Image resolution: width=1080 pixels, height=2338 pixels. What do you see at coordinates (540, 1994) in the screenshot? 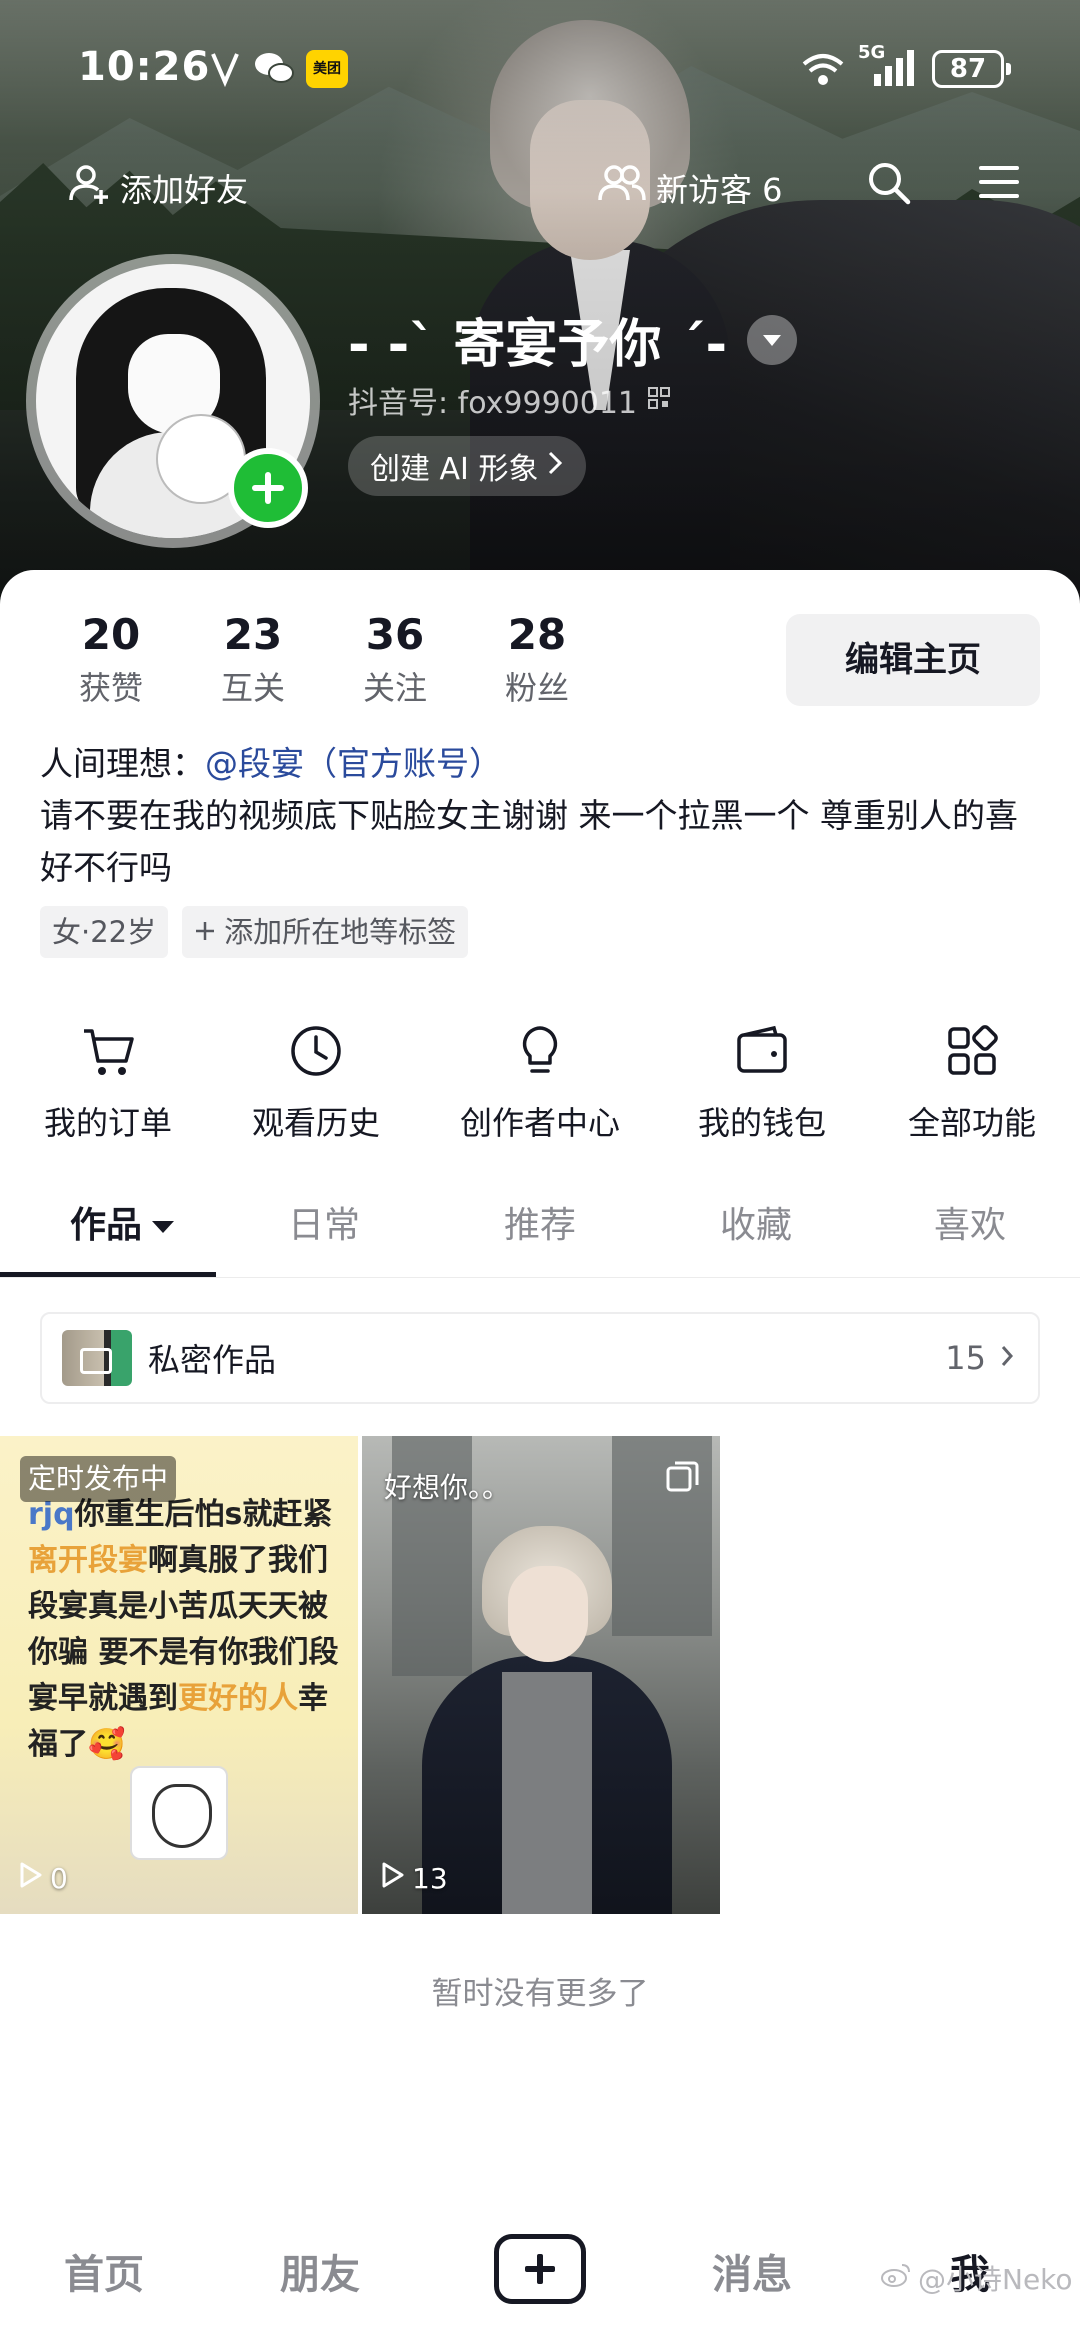
I see `no-more-content-label: 暂时没有更多了` at bounding box center [540, 1994].